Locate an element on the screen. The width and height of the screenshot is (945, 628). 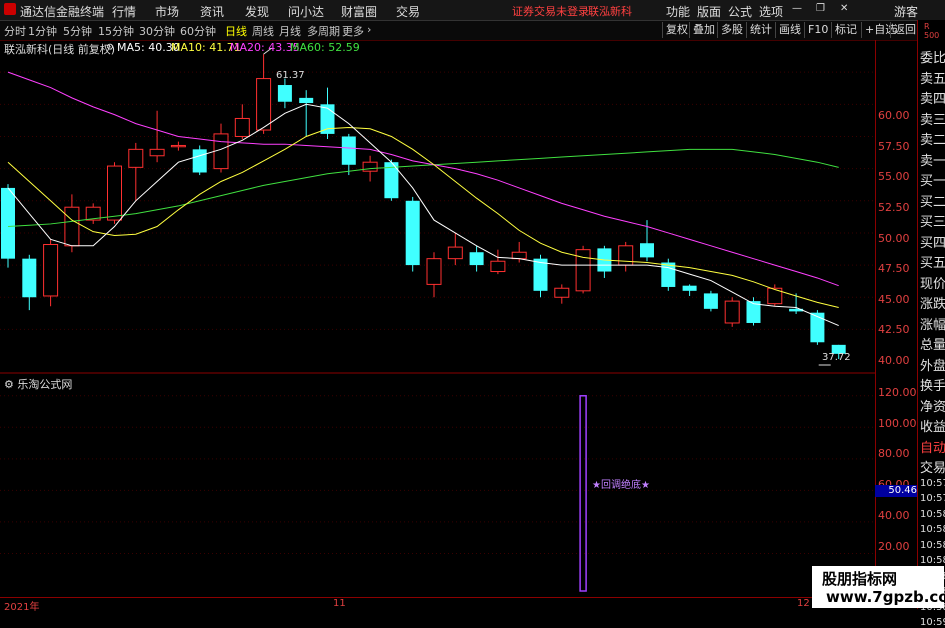
sub-indicator-layer is located at coordinates (583, 493).